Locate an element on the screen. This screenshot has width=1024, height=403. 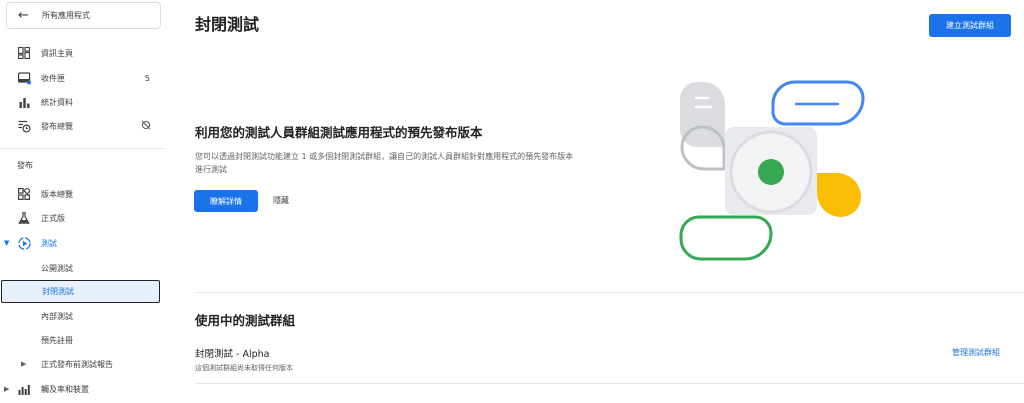
sidebar-item-label: 收件匣 is located at coordinates (53, 78).